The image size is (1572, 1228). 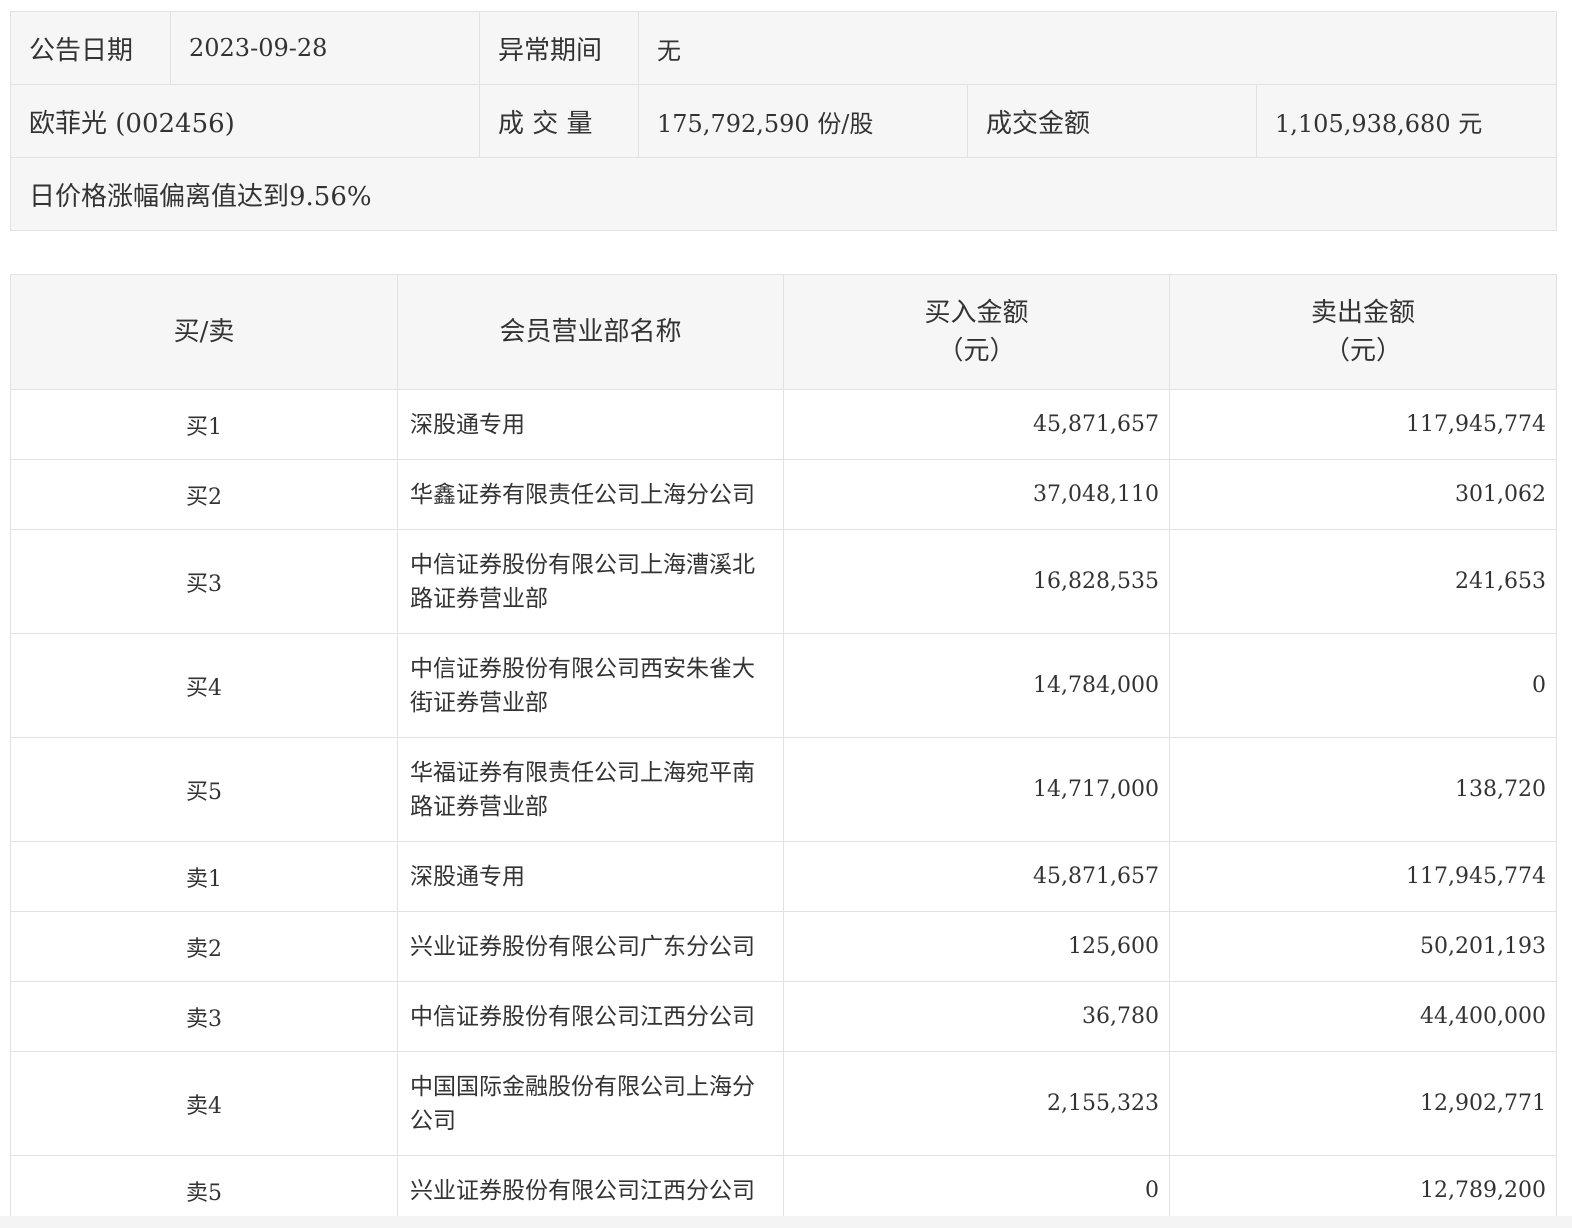 I want to click on abnormal-period-label: 异常期间, so click(x=559, y=48).